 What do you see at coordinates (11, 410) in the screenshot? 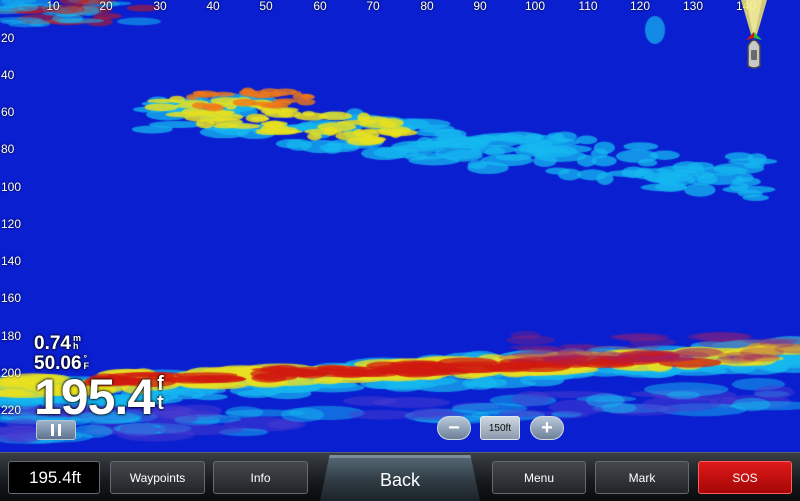
I see `depth-tick: 220` at bounding box center [11, 410].